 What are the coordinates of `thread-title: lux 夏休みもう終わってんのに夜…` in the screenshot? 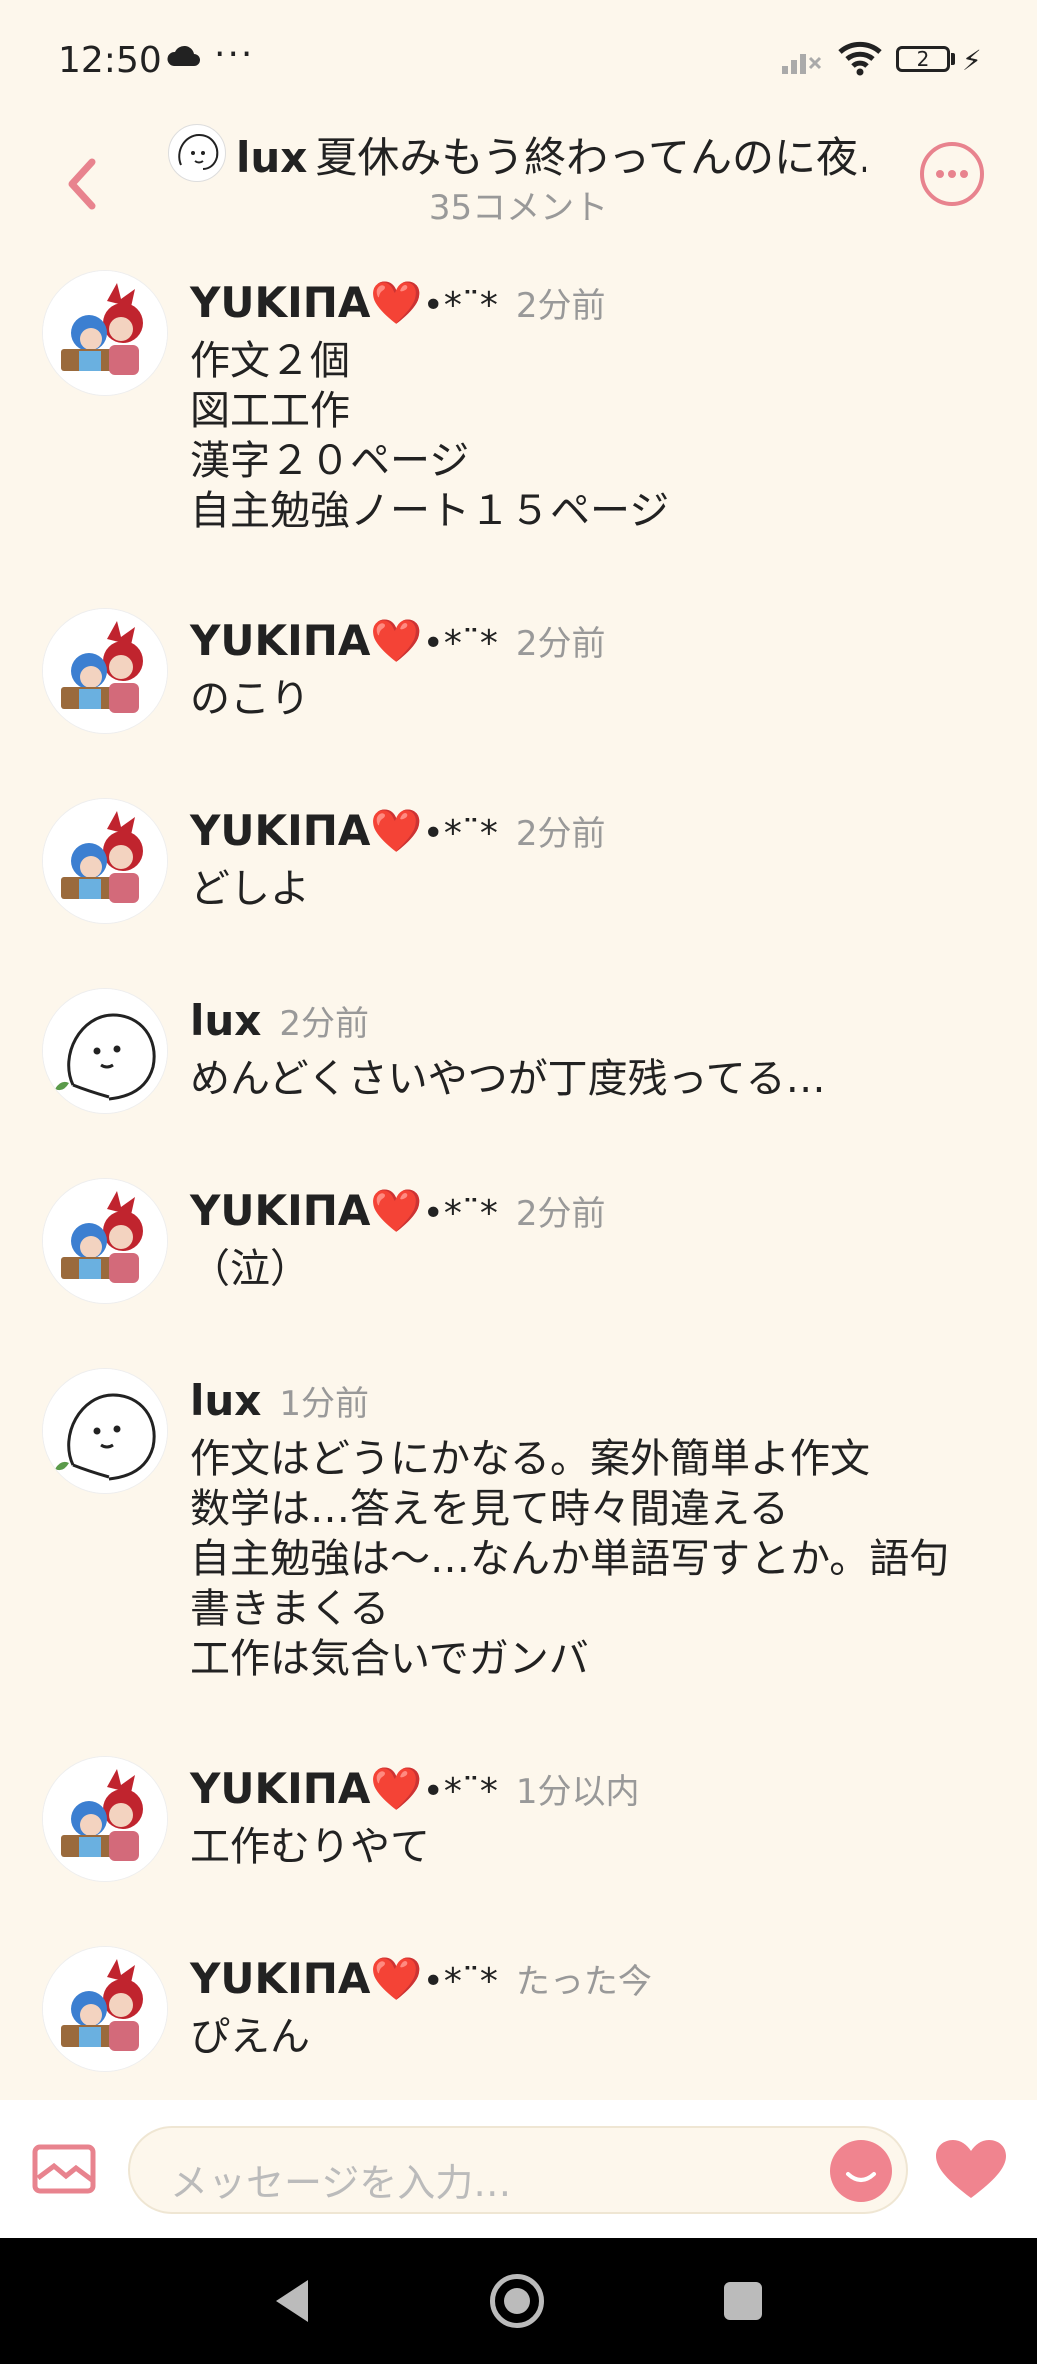 It's located at (551, 154).